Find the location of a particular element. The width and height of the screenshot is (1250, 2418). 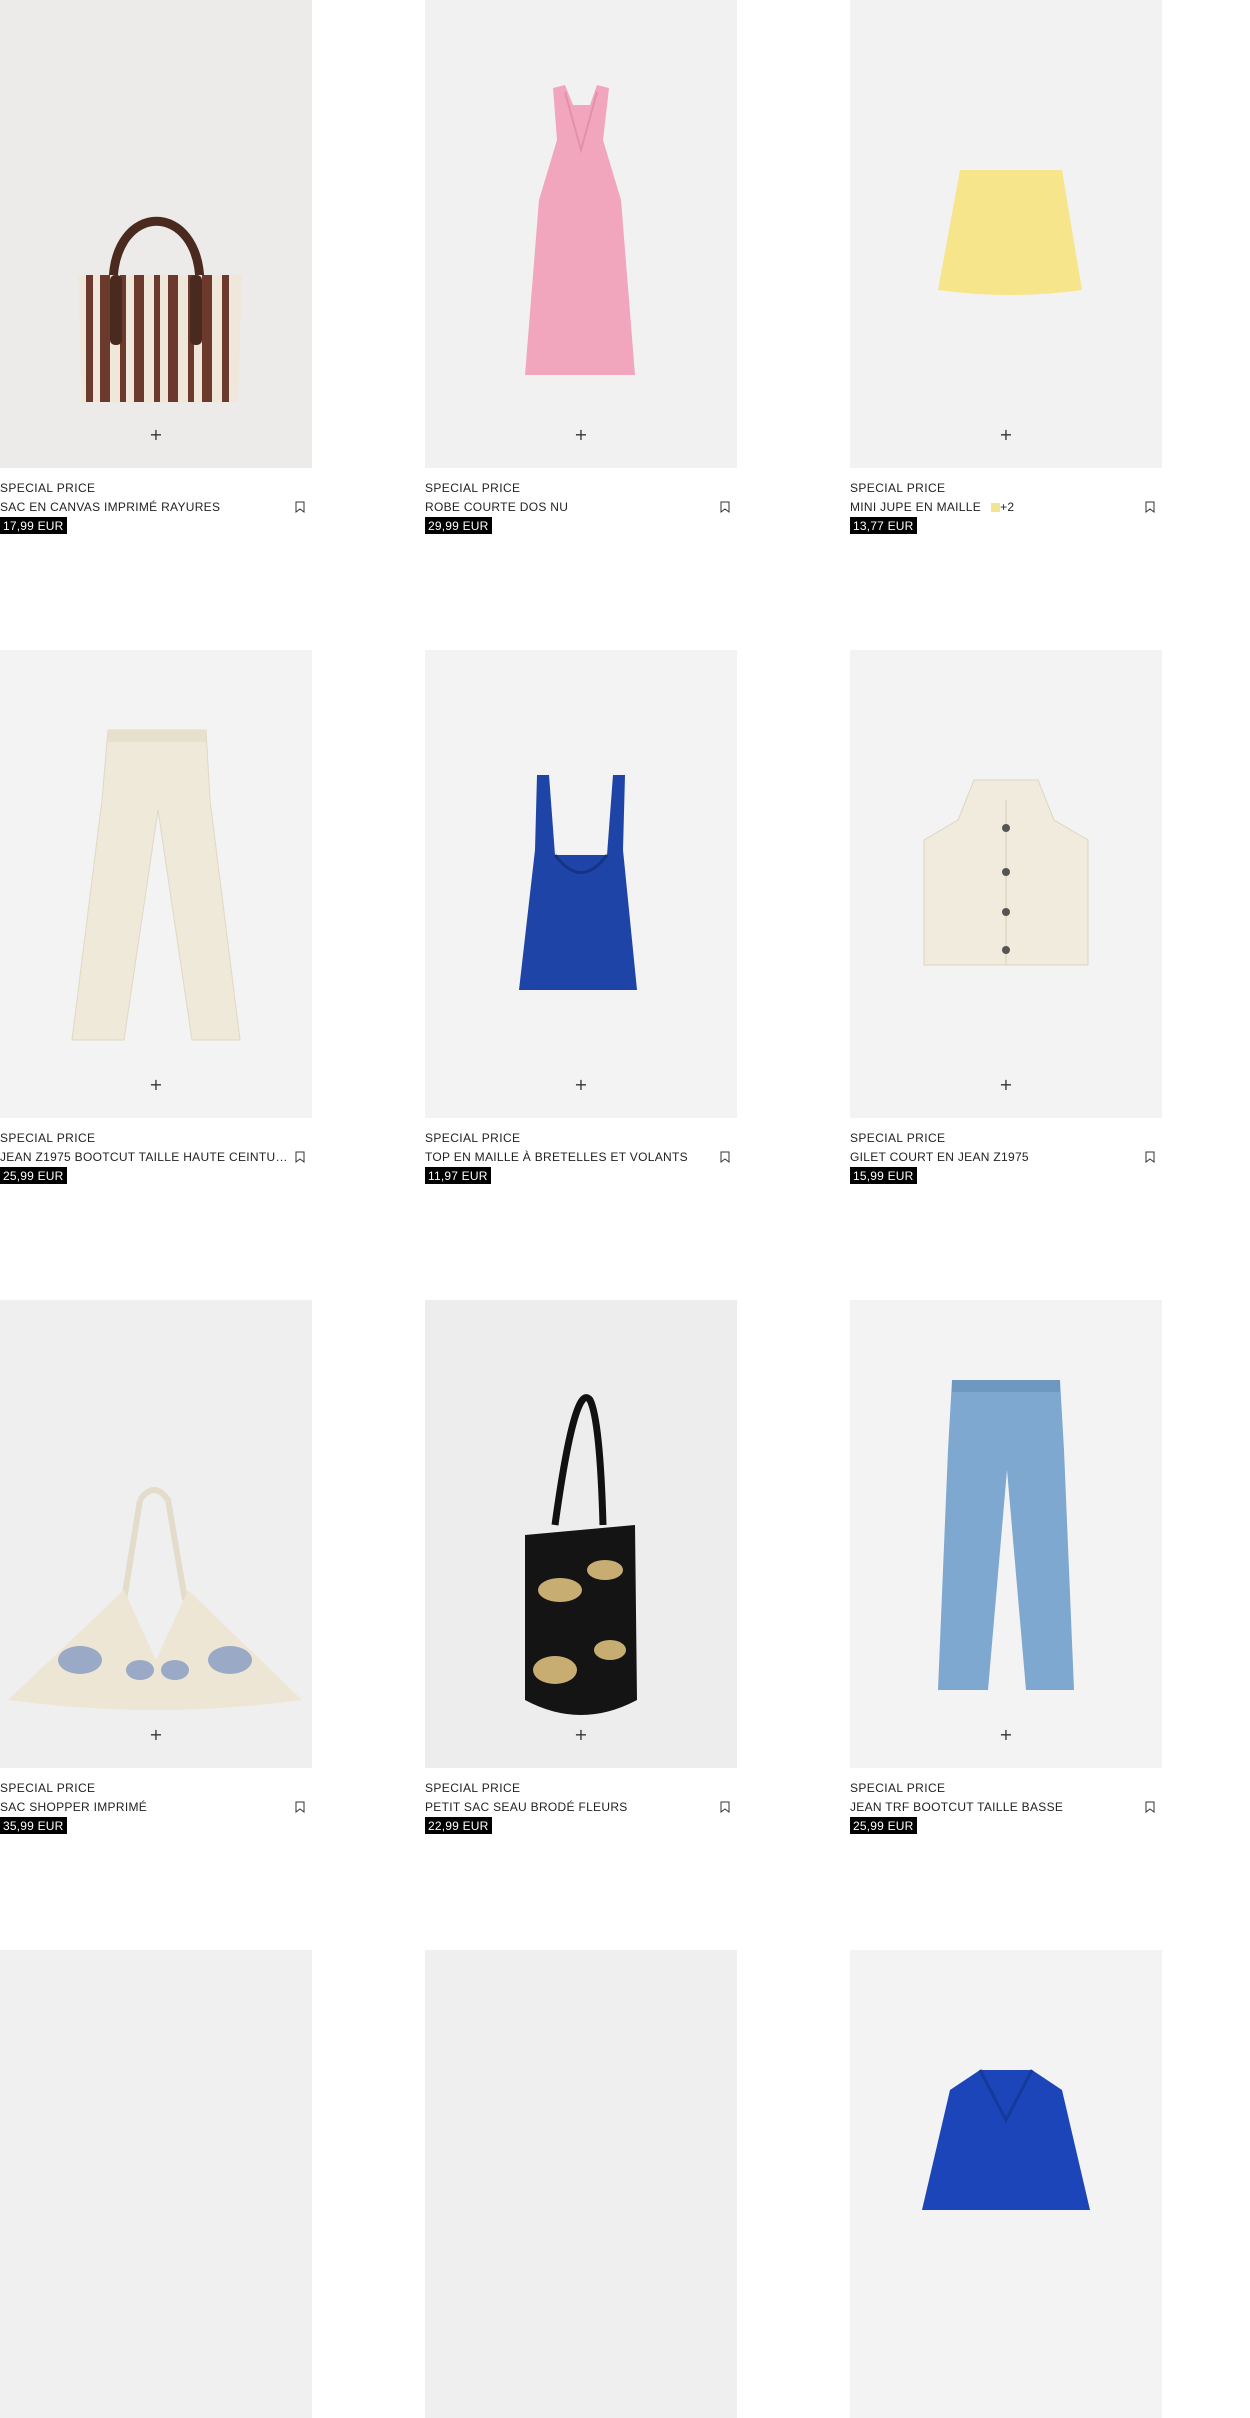

more-colors-count: +2 is located at coordinates (1007, 507).